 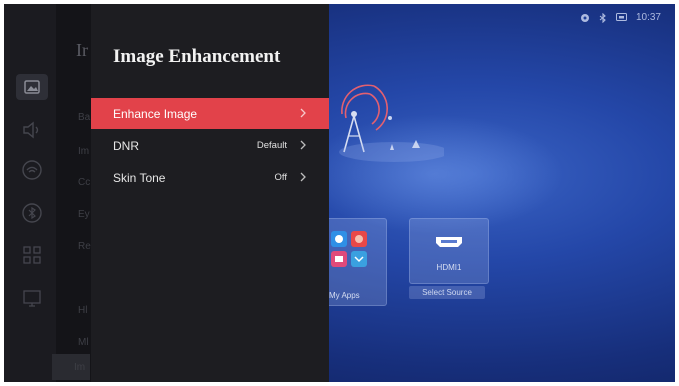 I want to click on apps-collage-icon, so click(x=349, y=249).